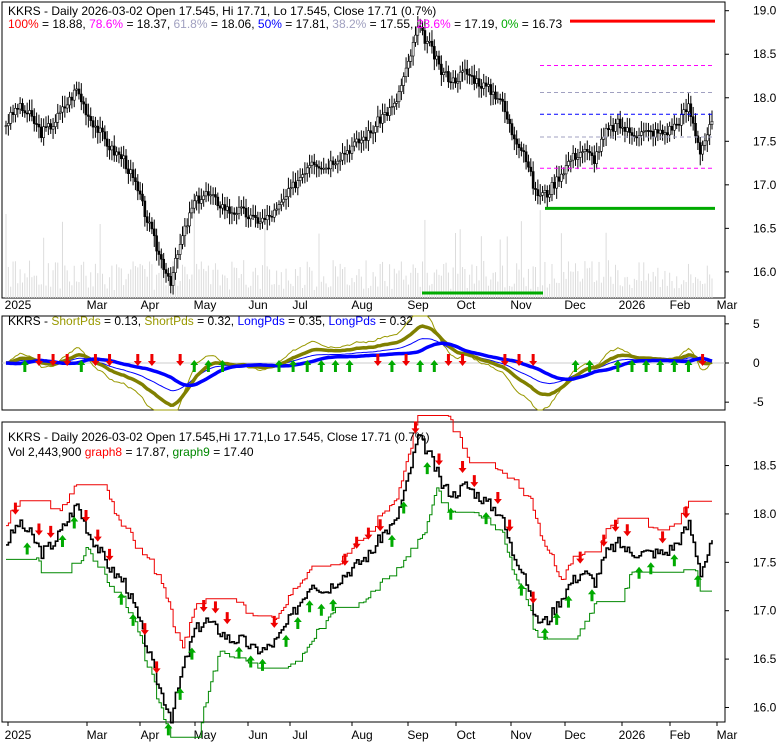  What do you see at coordinates (758, 402) in the screenshot?
I see `y-tick-label: -5` at bounding box center [758, 402].